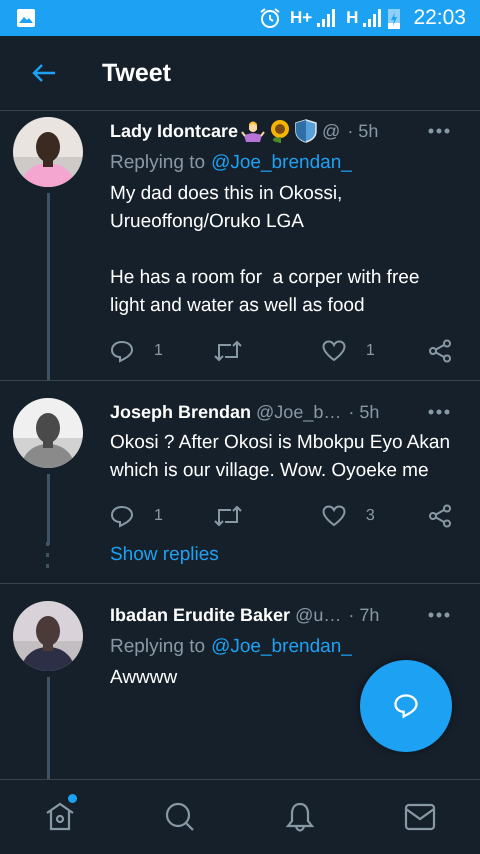 The image size is (480, 854). What do you see at coordinates (60, 817) in the screenshot?
I see `home-icon` at bounding box center [60, 817].